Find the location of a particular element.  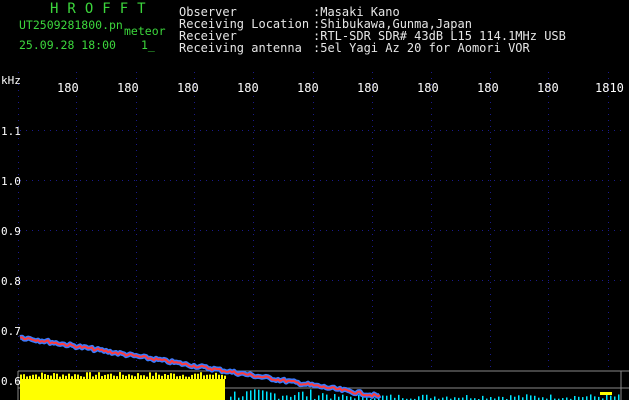

y-tick-label: 1.1 is located at coordinates (11, 131).